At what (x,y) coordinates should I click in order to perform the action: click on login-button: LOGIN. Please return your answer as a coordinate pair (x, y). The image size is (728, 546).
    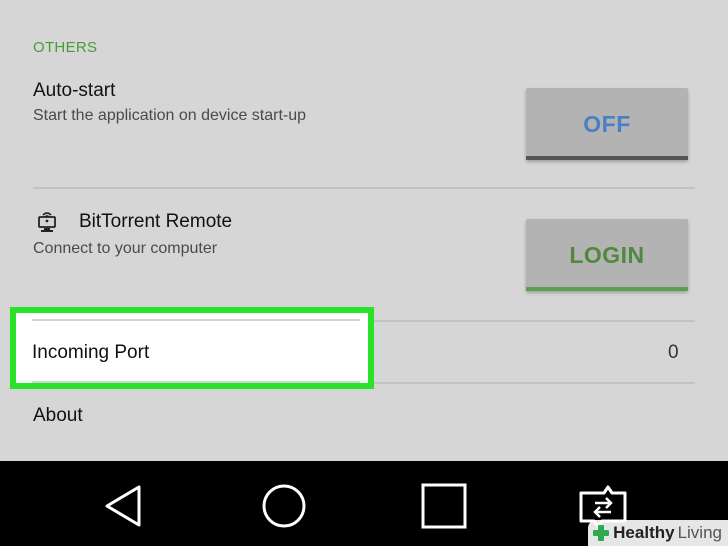
    Looking at the image, I should click on (607, 255).